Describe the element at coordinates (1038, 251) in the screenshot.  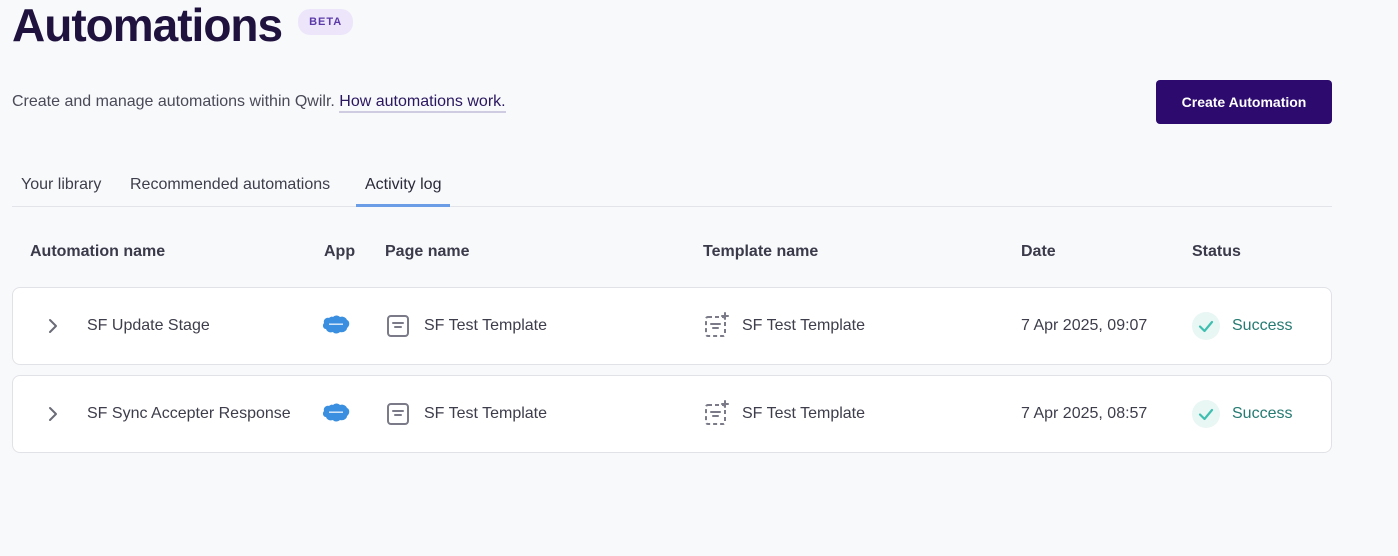
I see `column-header-date: Date` at that location.